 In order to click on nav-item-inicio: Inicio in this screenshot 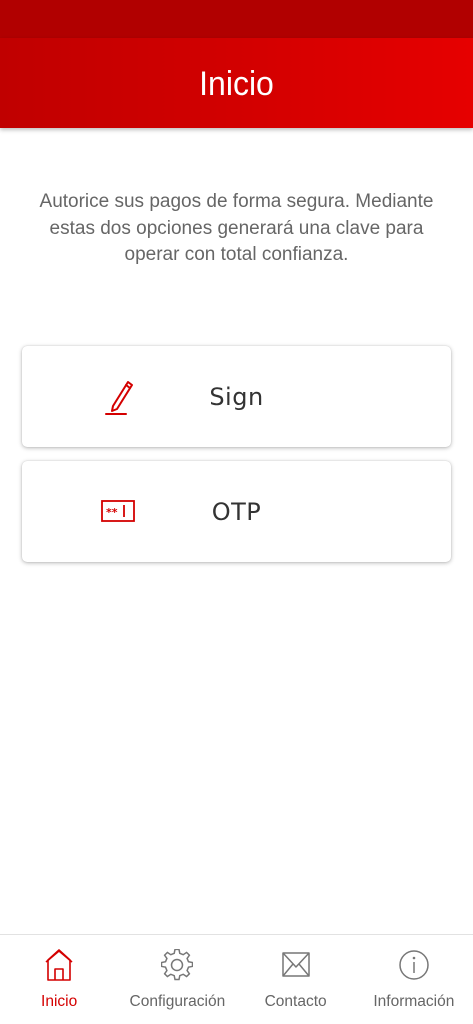, I will do `click(59, 979)`.